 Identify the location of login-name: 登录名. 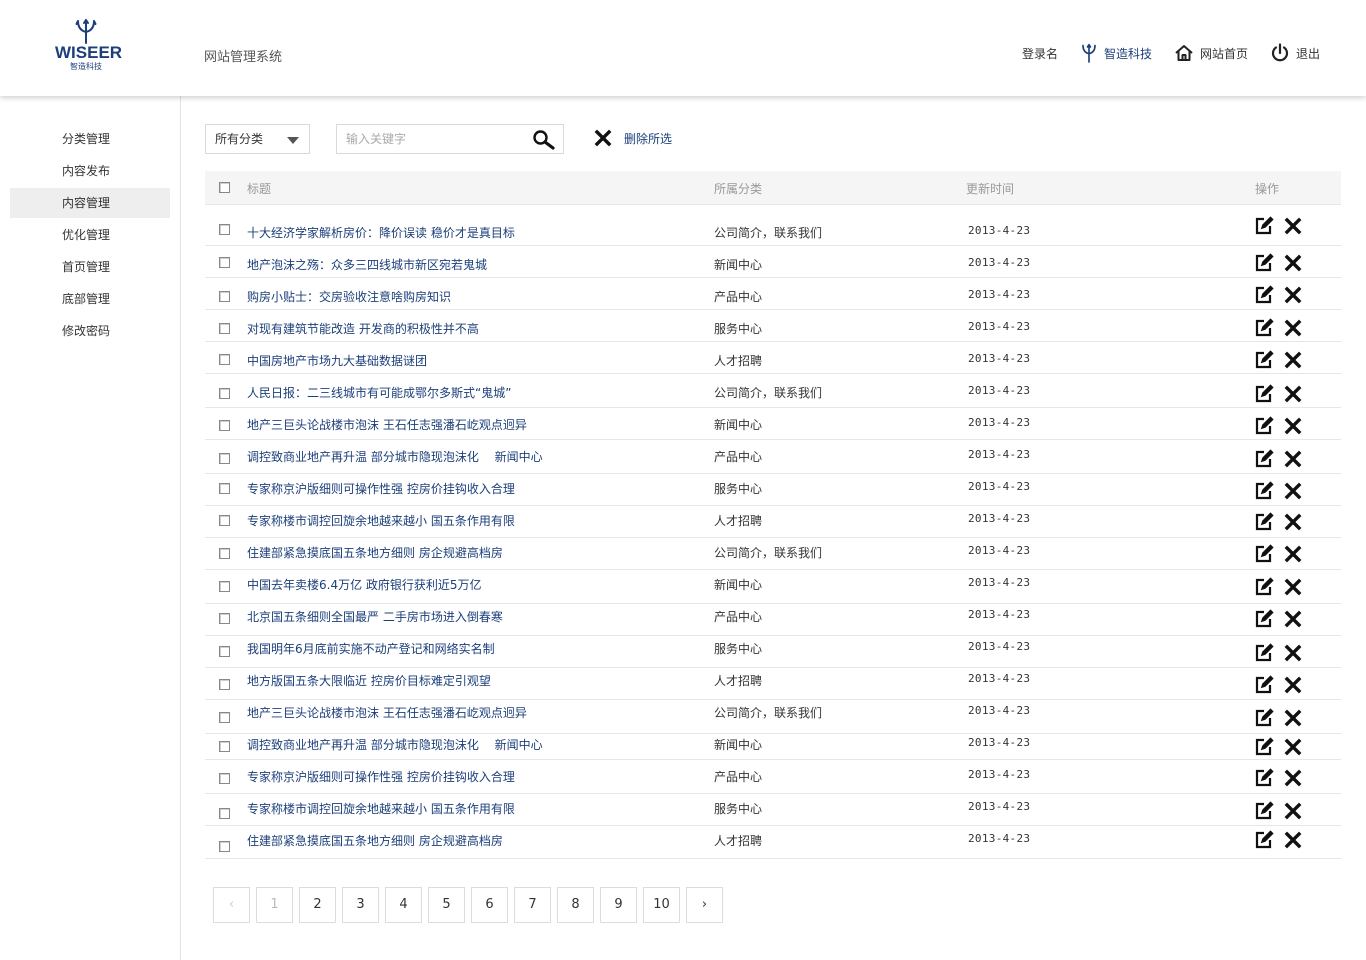
(1040, 53).